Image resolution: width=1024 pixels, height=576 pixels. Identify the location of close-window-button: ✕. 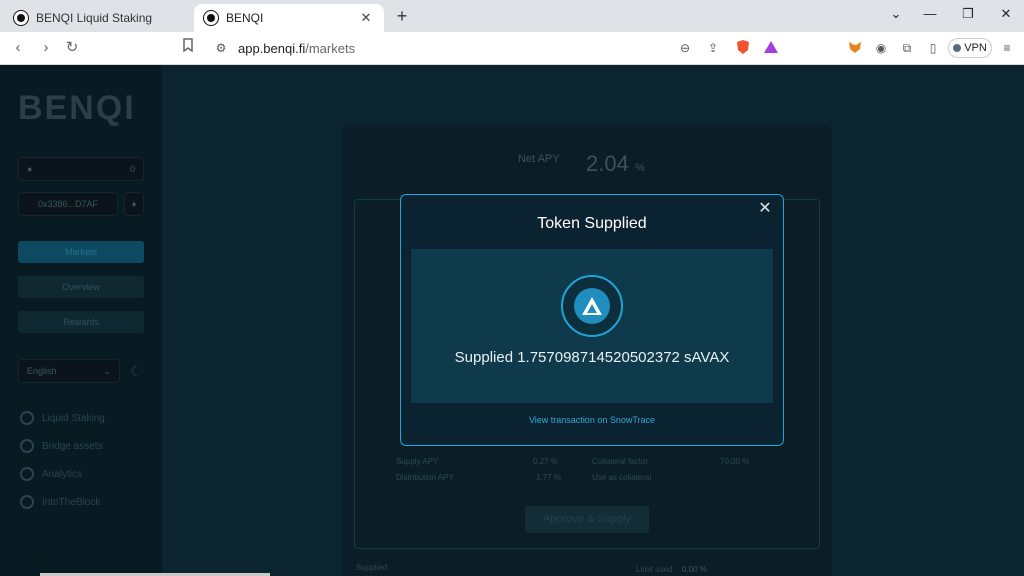
(1006, 14).